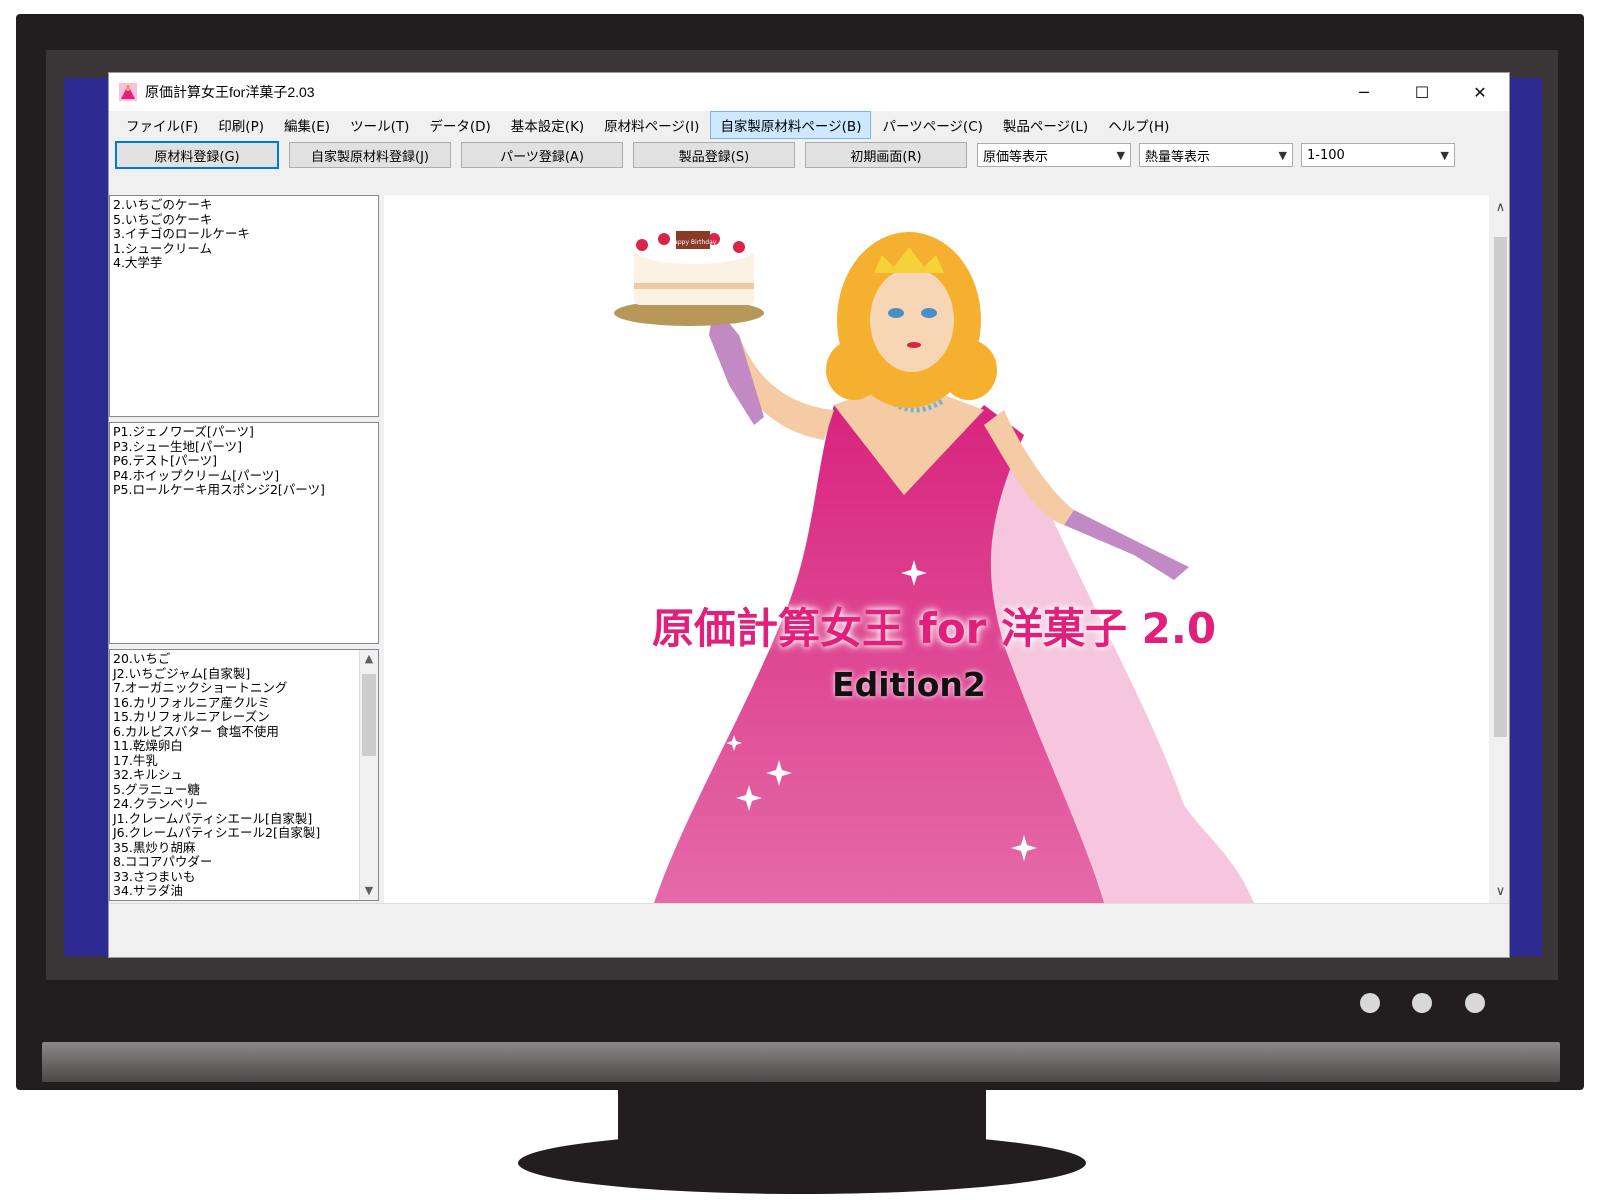  I want to click on list-item: 33.さつまいも, so click(234, 877).